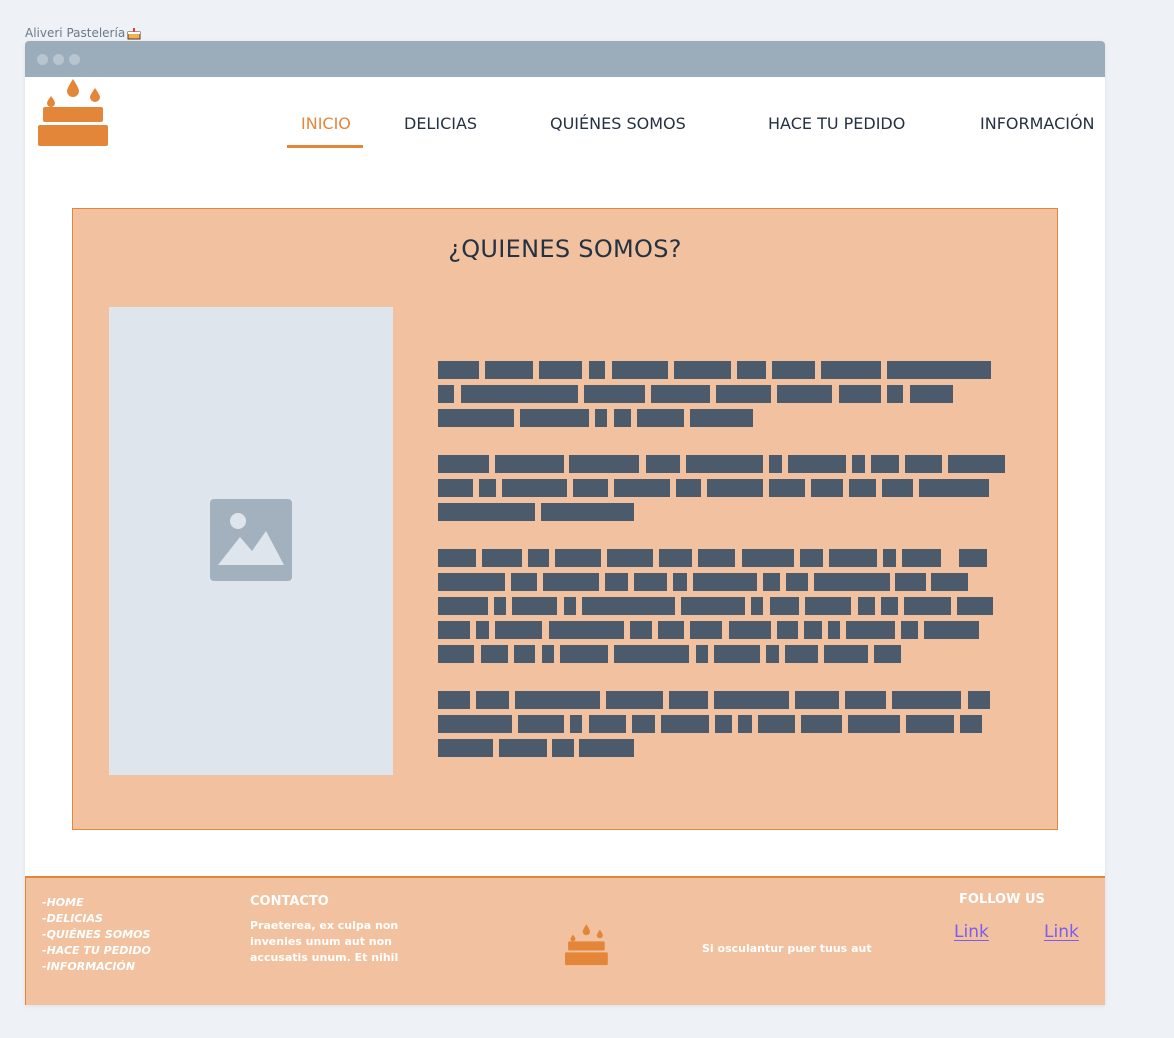  I want to click on nav-item-quienes-somos: QUIÉNES SOMOS, so click(618, 123).